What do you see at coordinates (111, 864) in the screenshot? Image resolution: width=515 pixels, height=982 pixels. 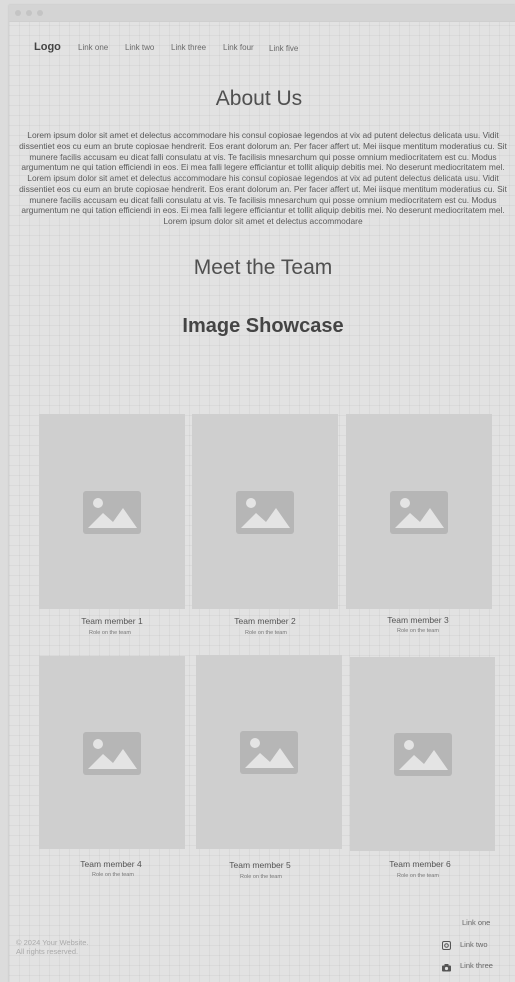 I see `team-member-4-name: Team member 4` at bounding box center [111, 864].